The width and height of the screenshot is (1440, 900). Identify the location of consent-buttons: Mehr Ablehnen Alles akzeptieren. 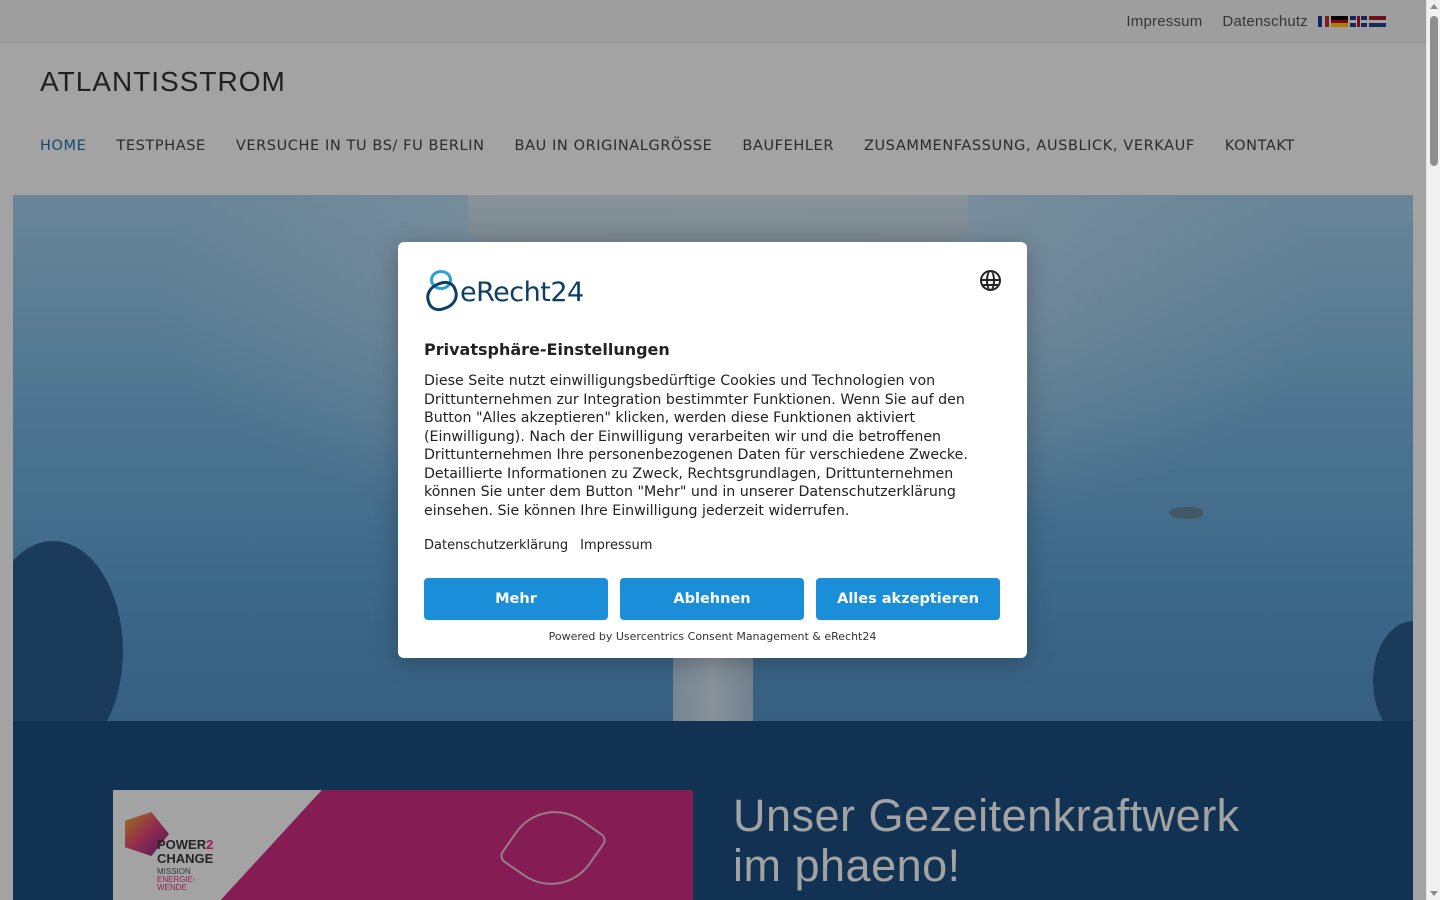
(712, 599).